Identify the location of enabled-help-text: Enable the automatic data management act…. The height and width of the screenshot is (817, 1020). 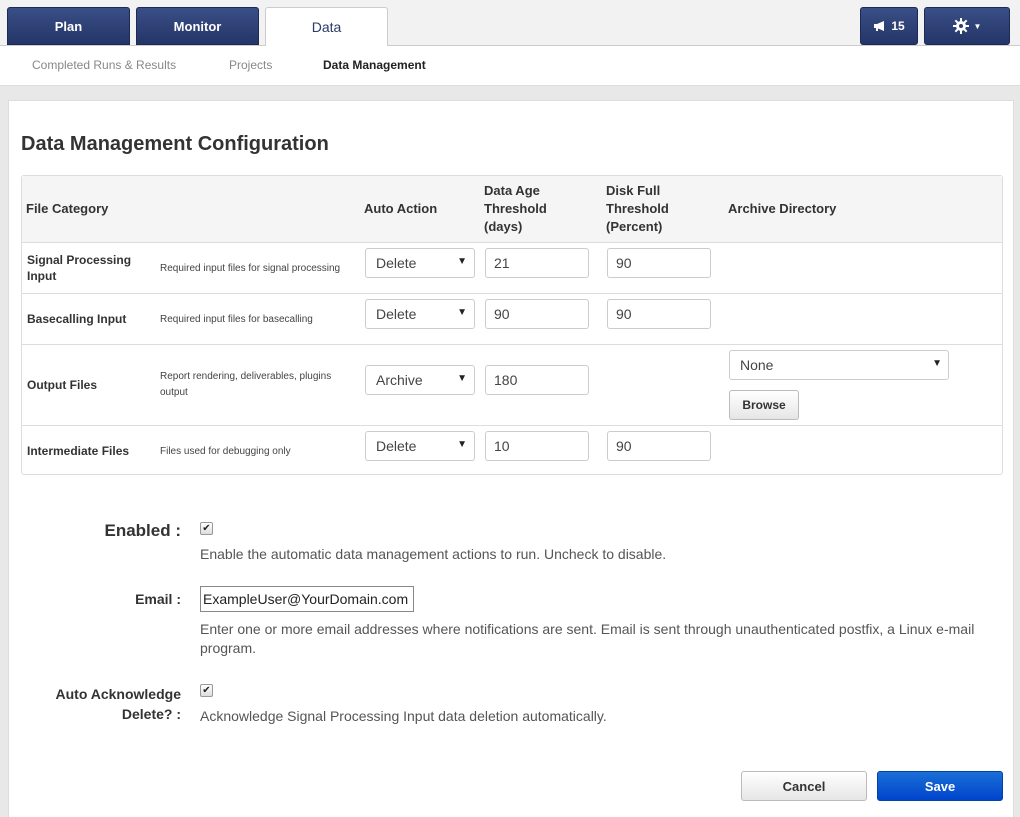
(433, 554).